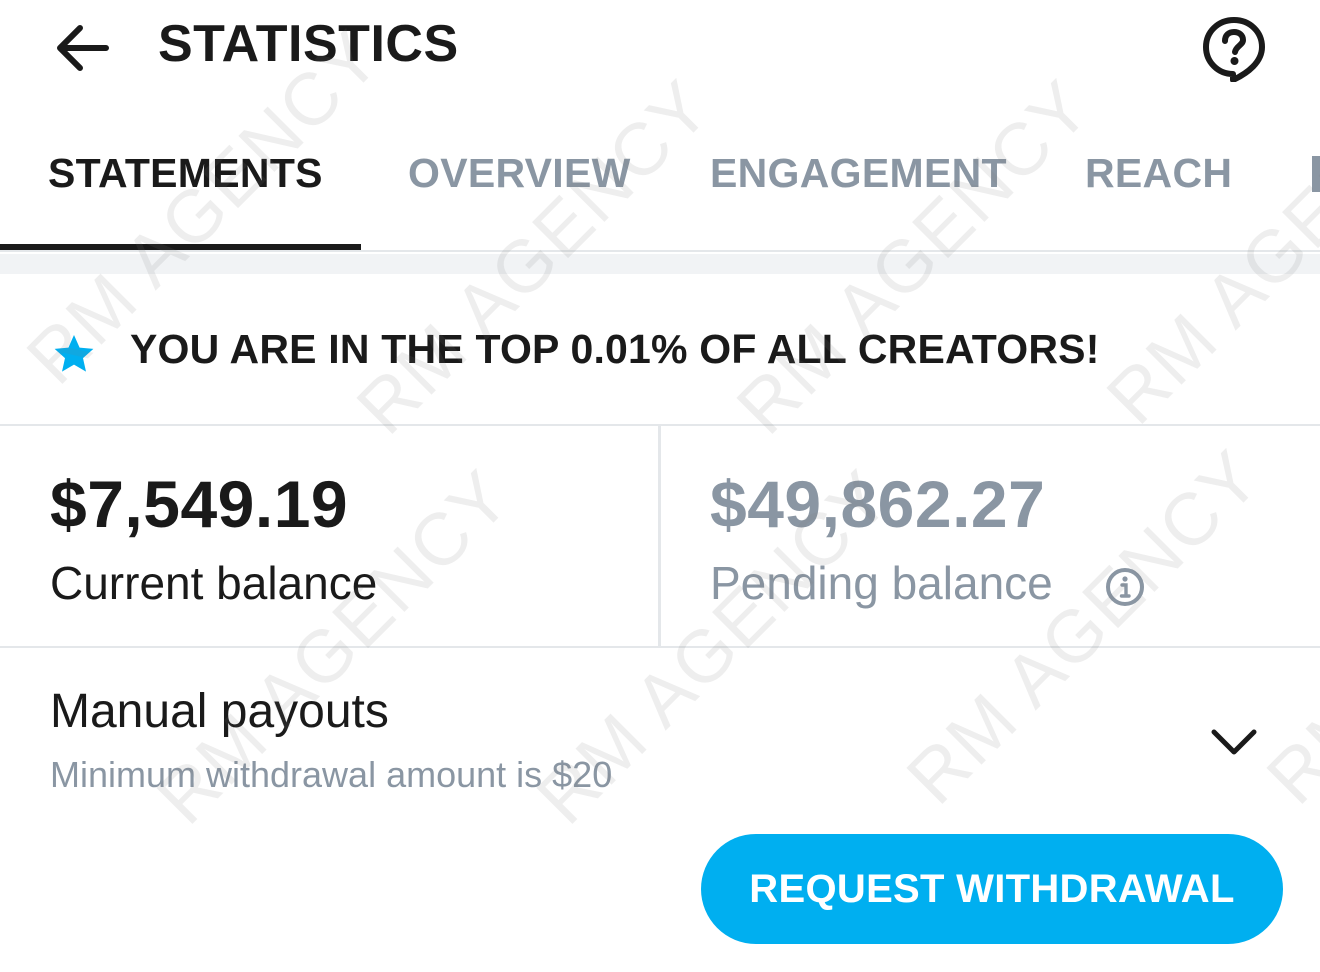 The height and width of the screenshot is (972, 1320). I want to click on info-icon, so click(1125, 587).